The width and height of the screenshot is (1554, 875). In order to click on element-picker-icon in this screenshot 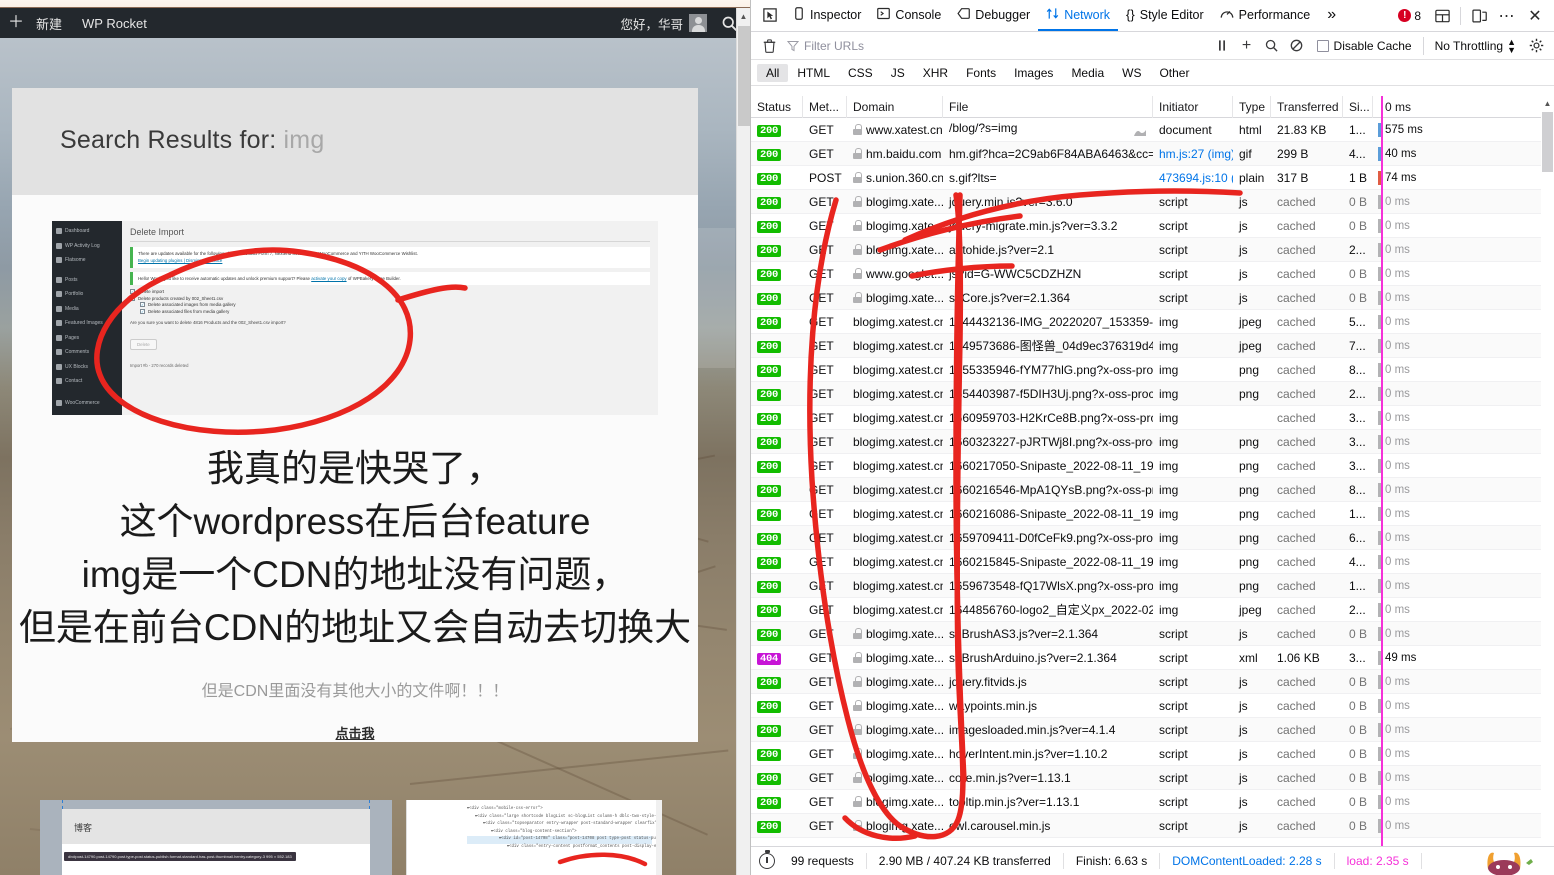, I will do `click(770, 15)`.